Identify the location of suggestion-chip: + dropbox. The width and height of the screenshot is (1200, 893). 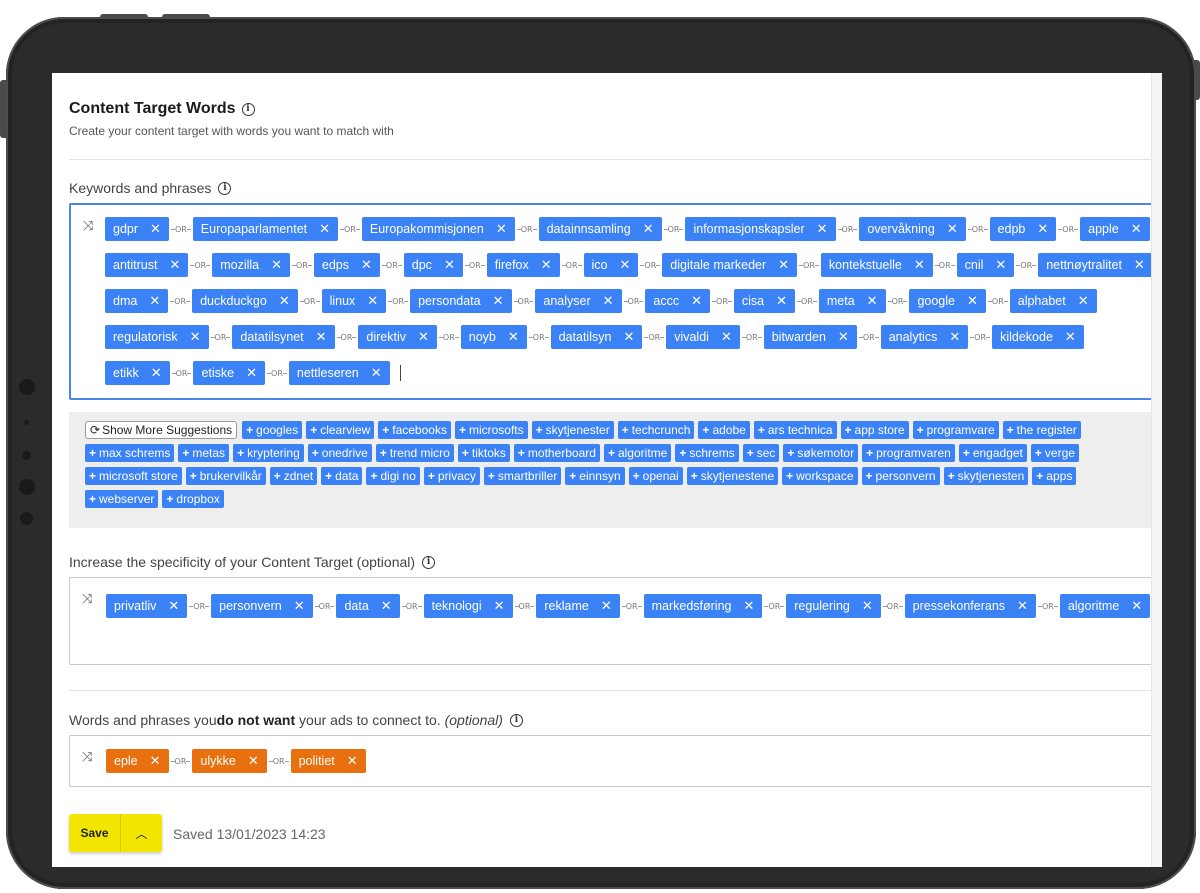
(193, 499).